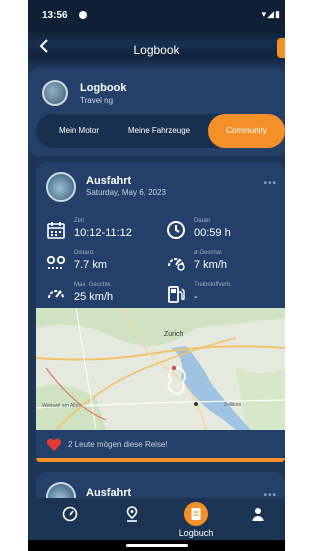 The height and width of the screenshot is (551, 320). Describe the element at coordinates (94, 297) in the screenshot. I see `stat-value: 25 km/h` at that location.